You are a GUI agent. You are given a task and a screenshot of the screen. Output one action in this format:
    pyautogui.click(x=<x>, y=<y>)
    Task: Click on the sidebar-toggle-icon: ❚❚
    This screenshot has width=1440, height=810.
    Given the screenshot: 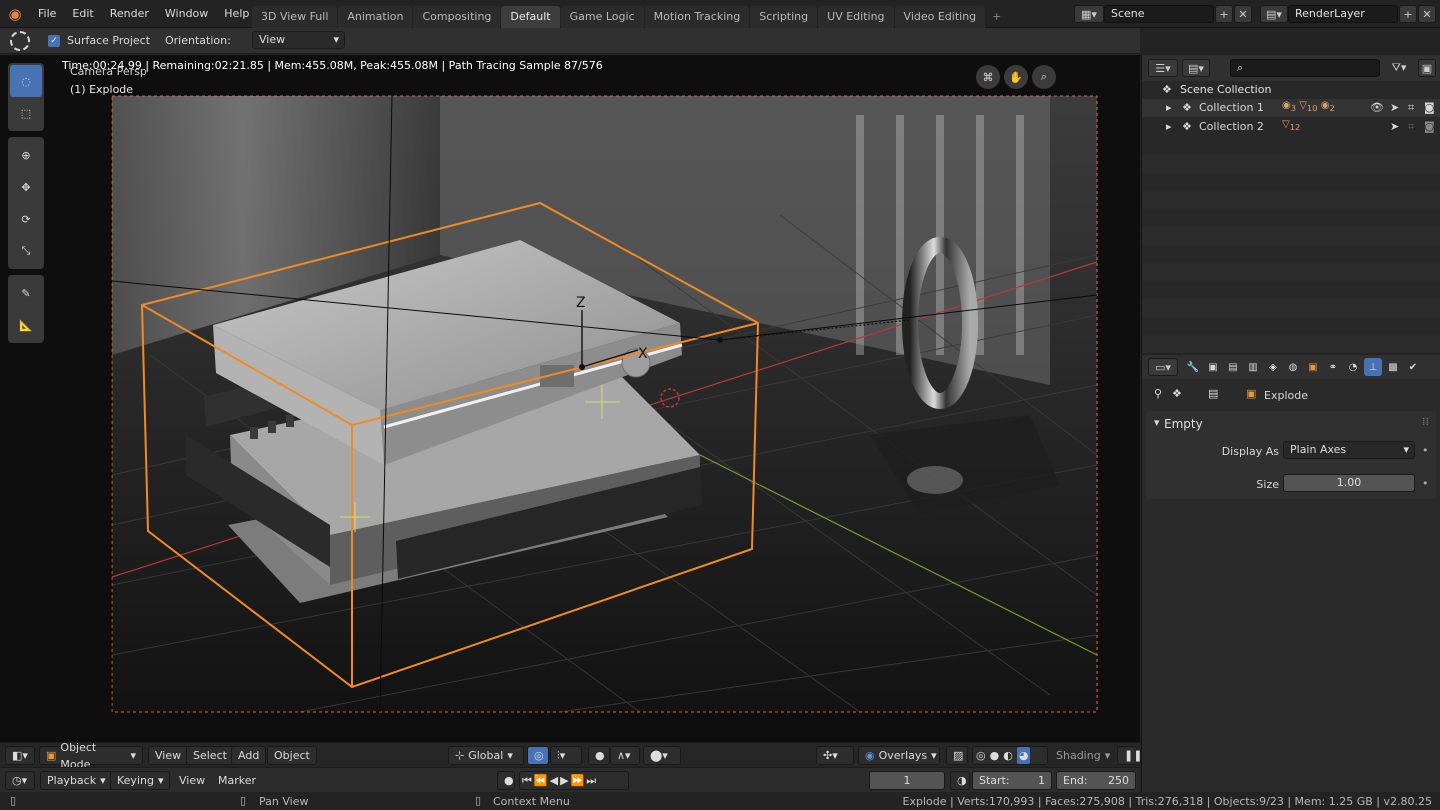 What is the action you would take?
    pyautogui.click(x=1129, y=755)
    